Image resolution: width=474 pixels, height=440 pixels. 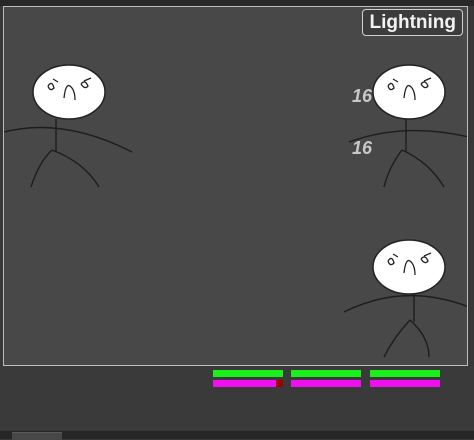 I want to click on spell-label: Lightning, so click(x=412, y=22).